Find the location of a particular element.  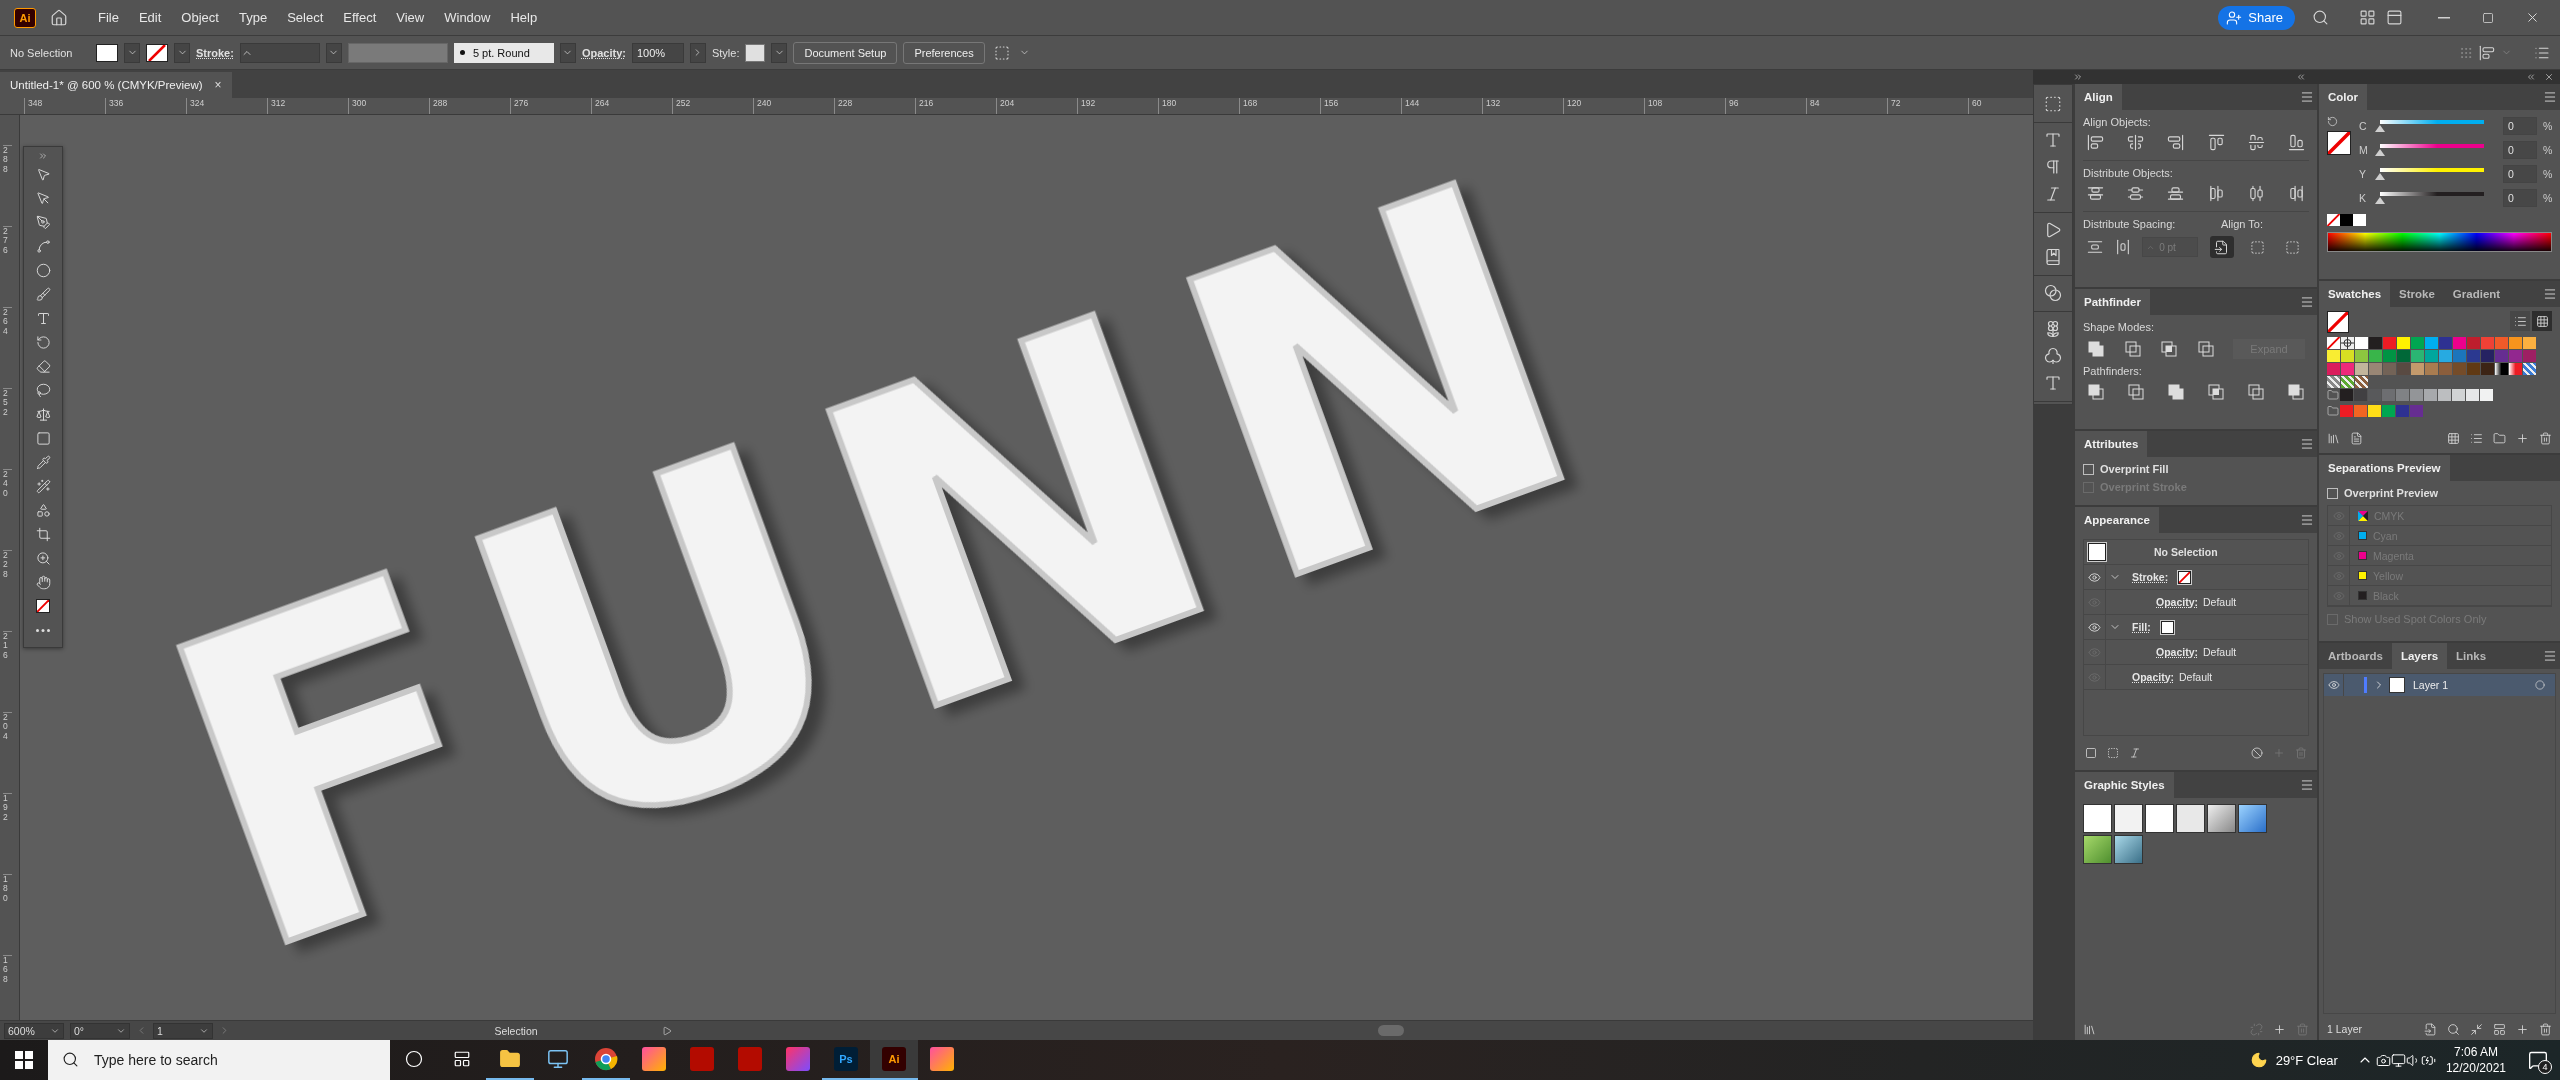

panel-tab: Color is located at coordinates (2343, 97).